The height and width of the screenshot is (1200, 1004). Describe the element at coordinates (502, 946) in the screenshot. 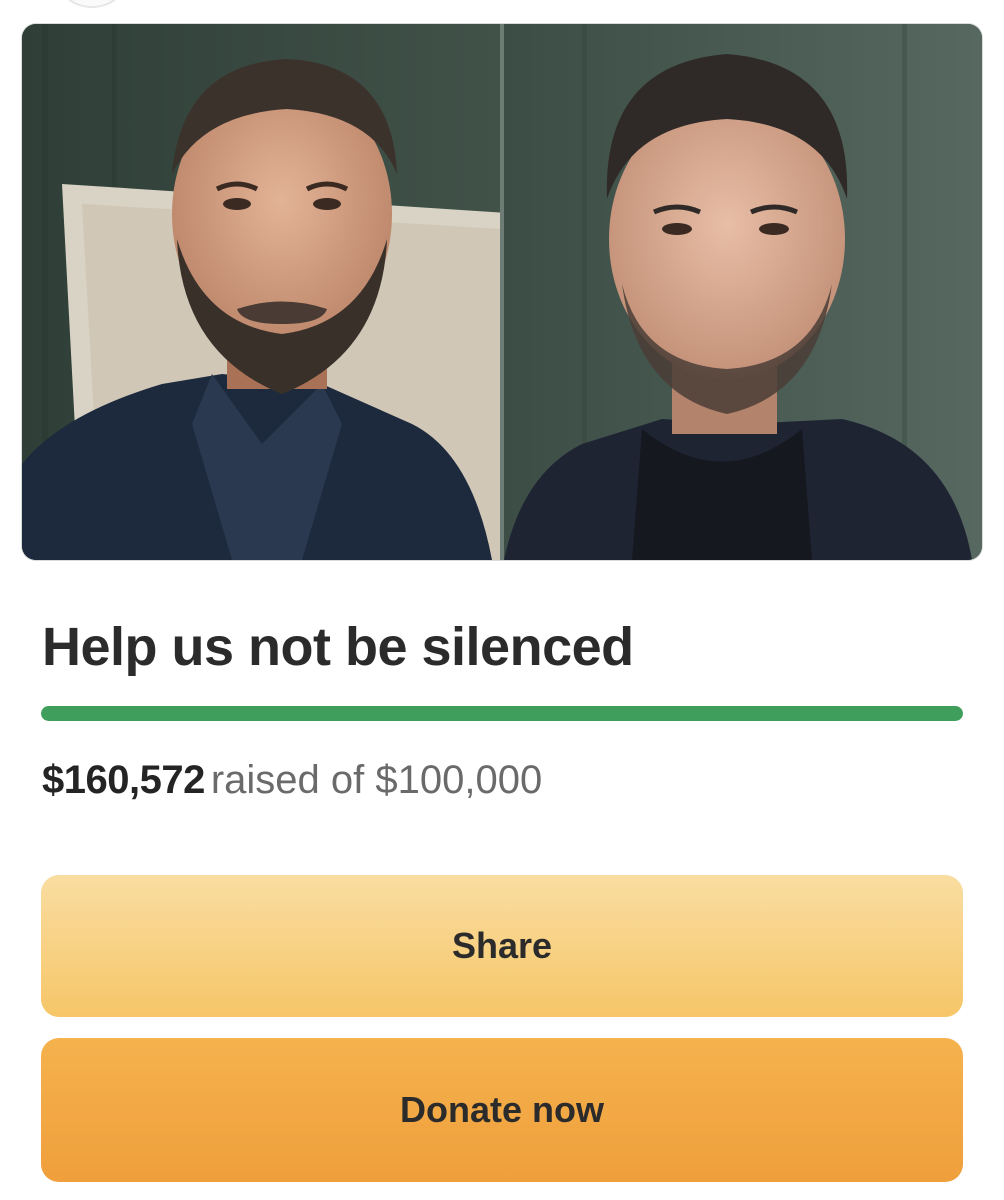

I see `share-button: Share` at that location.